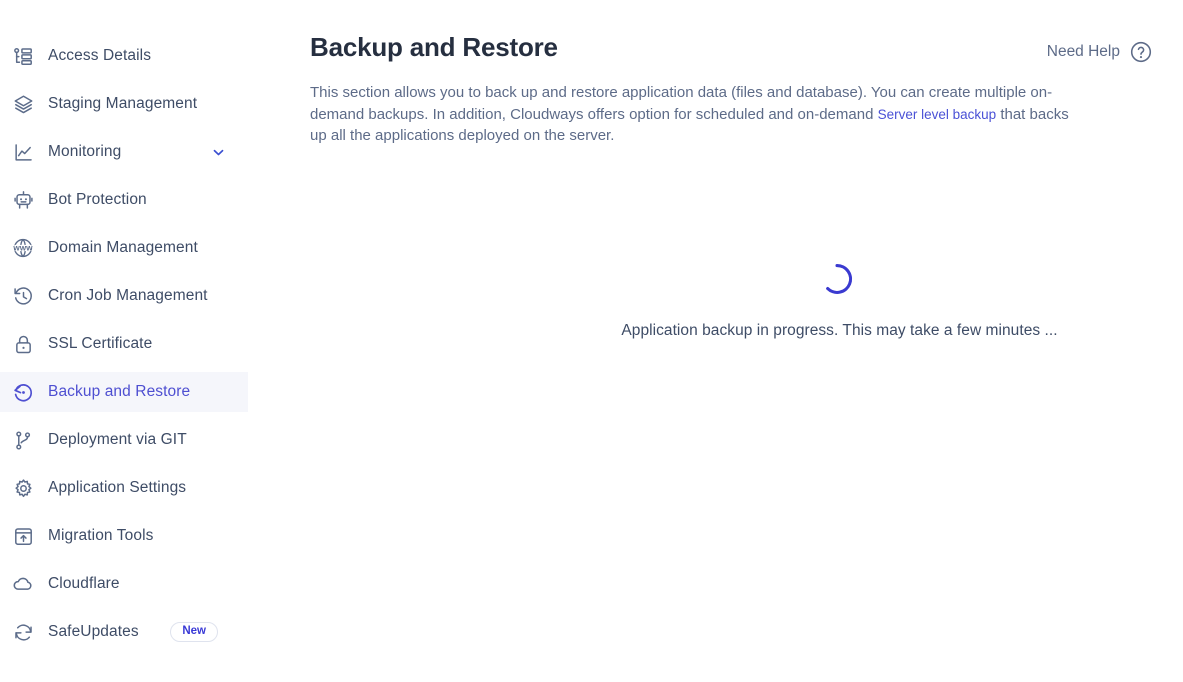 Image resolution: width=1183 pixels, height=682 pixels. I want to click on sidebar-item-label: Domain Management, so click(123, 247).